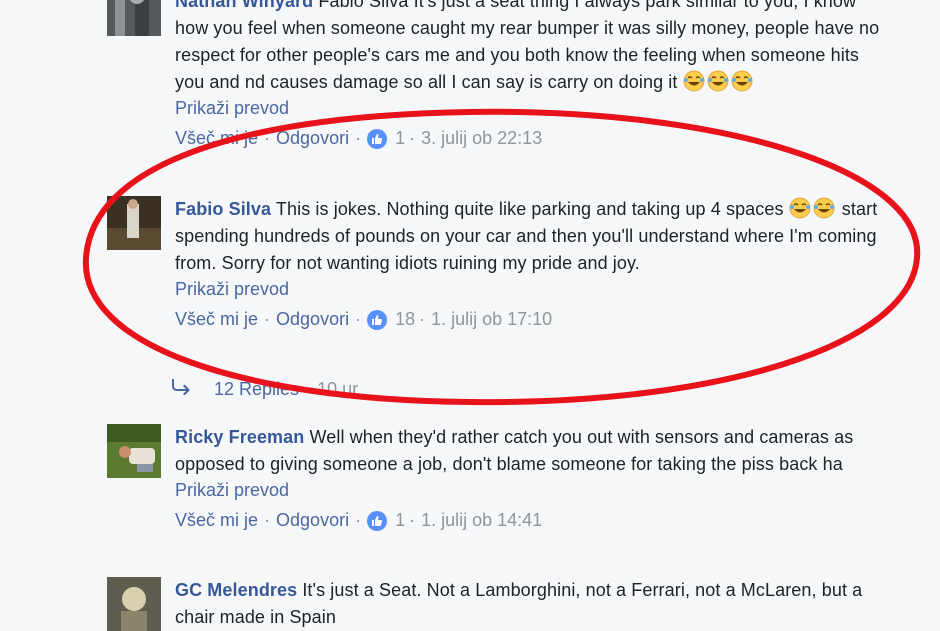 The image size is (940, 631). I want to click on comment-author: GC Melendres, so click(236, 590).